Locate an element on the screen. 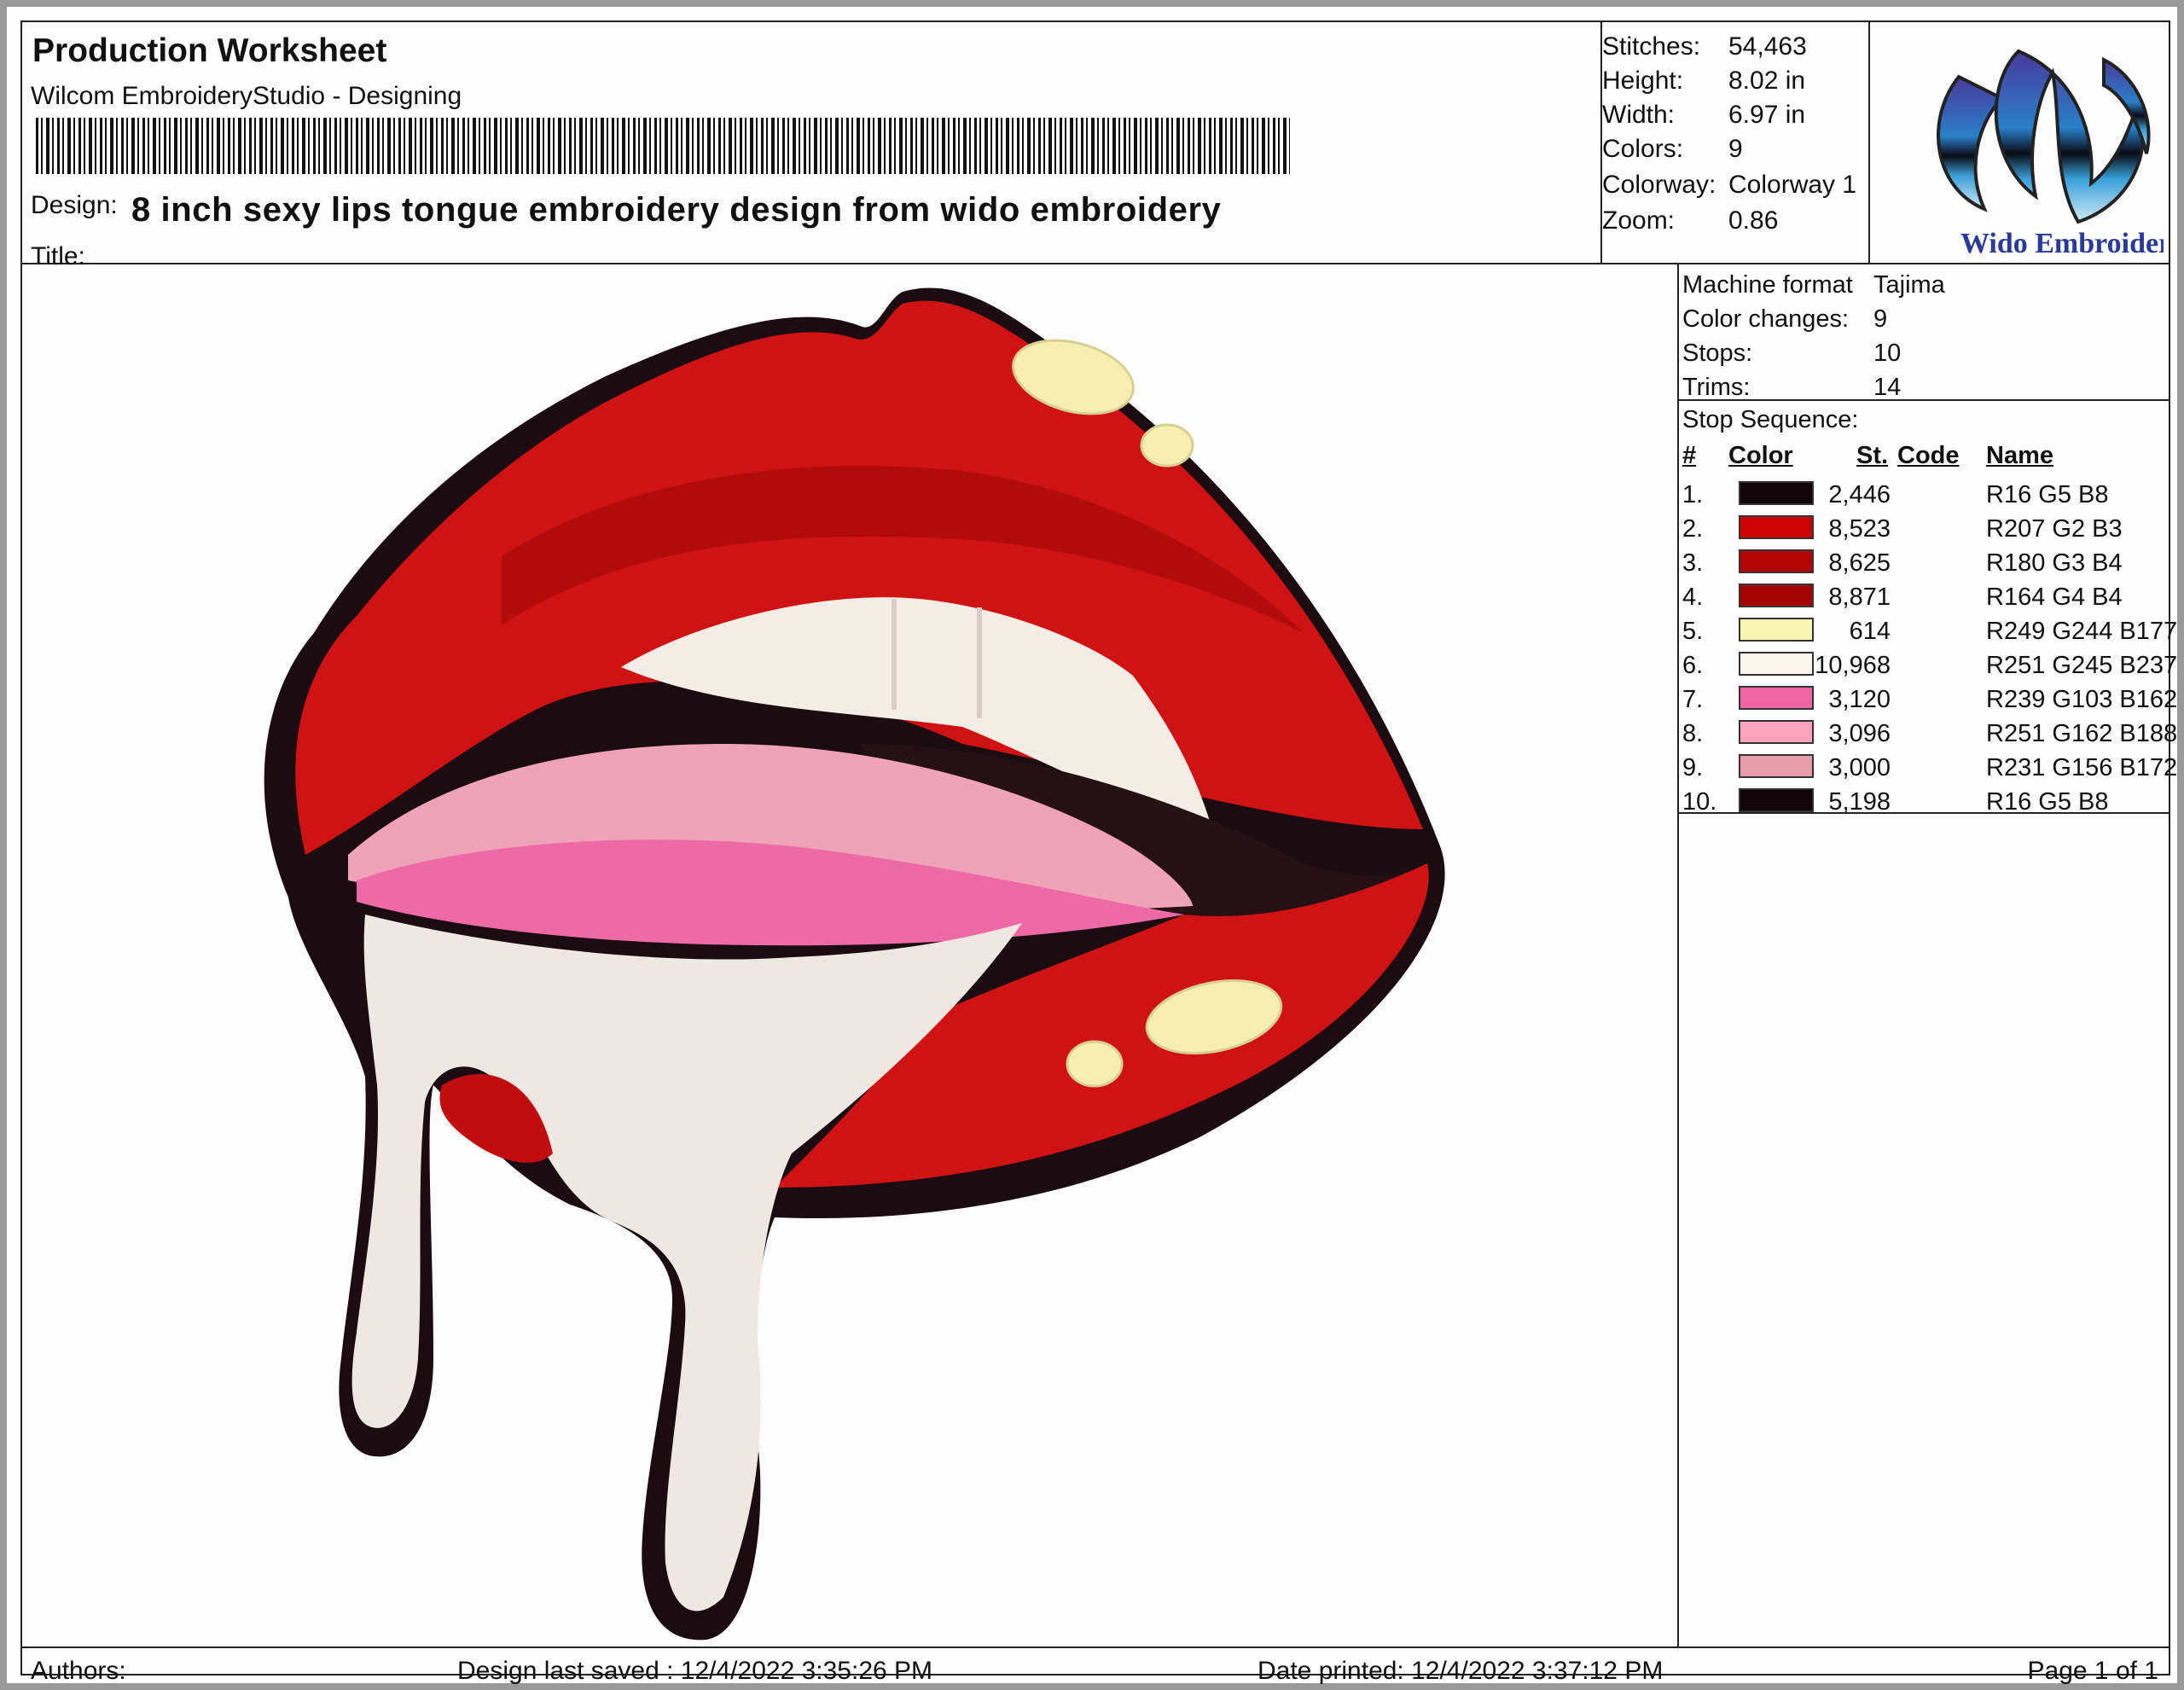  column-header-num: # is located at coordinates (1690, 455).